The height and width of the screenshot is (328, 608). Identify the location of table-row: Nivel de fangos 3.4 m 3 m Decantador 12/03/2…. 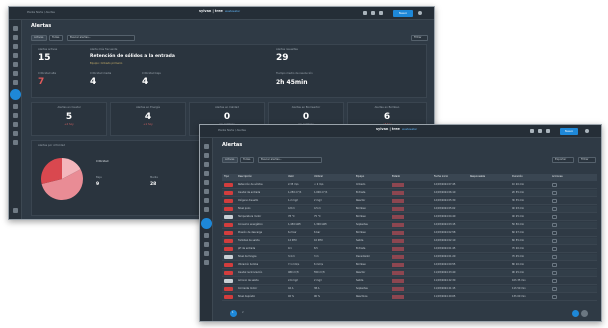
(409, 257).